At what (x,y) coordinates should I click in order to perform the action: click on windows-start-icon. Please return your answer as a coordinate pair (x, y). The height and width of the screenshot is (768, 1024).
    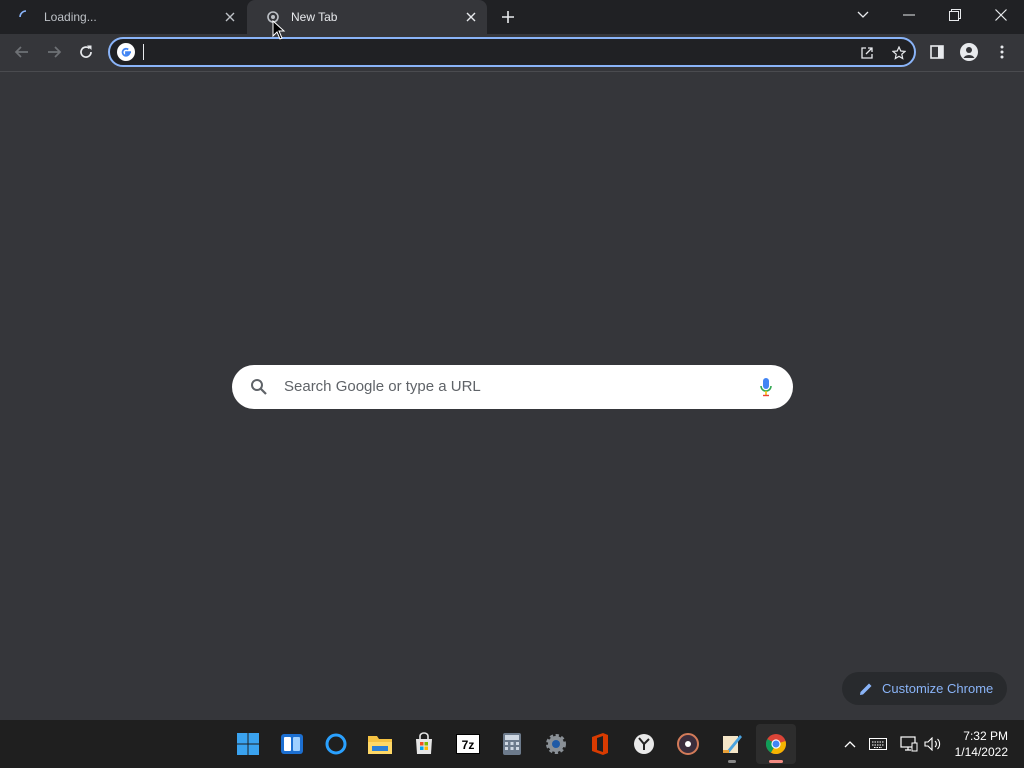
    Looking at the image, I should click on (248, 744).